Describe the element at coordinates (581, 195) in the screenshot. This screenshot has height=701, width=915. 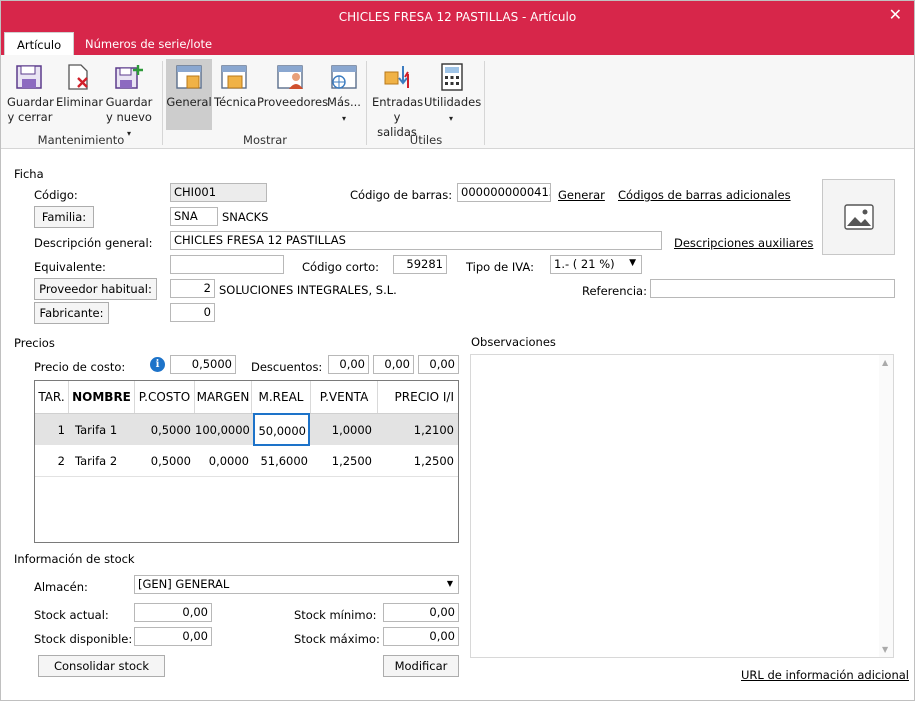
I see `generar-link: Generar` at that location.